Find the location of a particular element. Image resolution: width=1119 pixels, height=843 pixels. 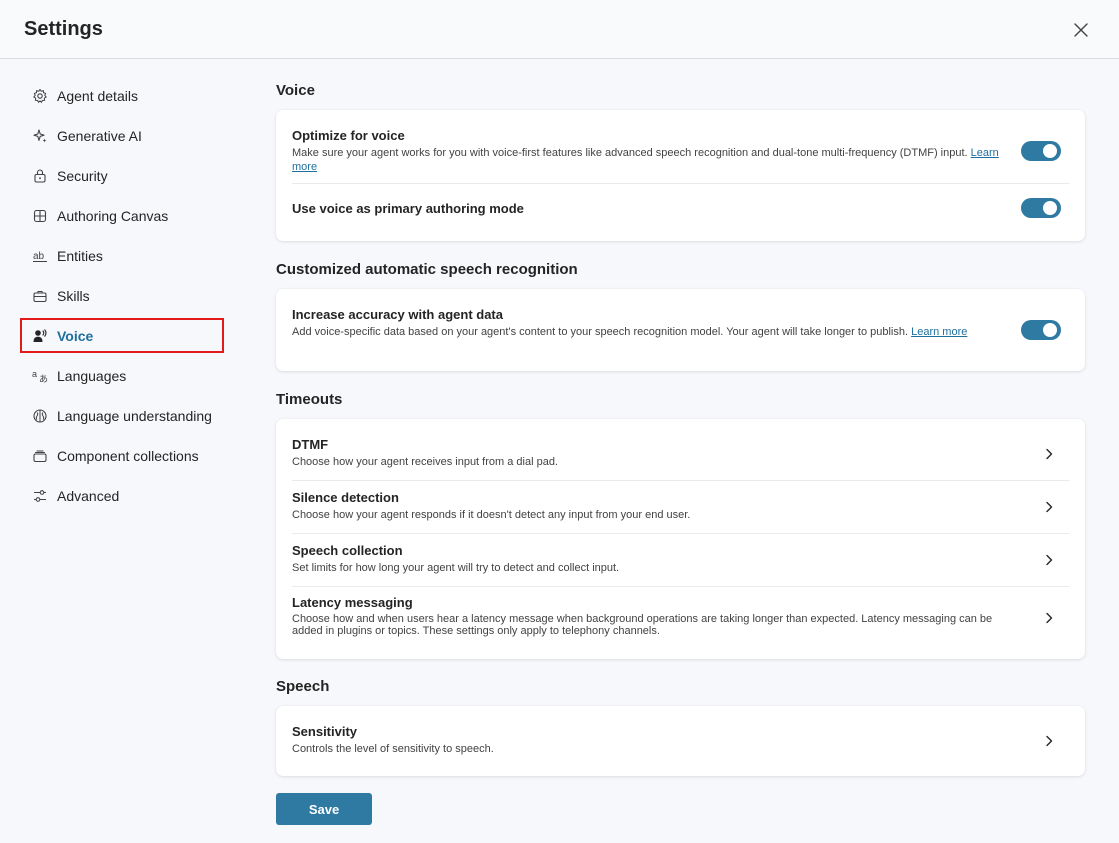

sidebar-item-label: Component collections is located at coordinates (128, 455).